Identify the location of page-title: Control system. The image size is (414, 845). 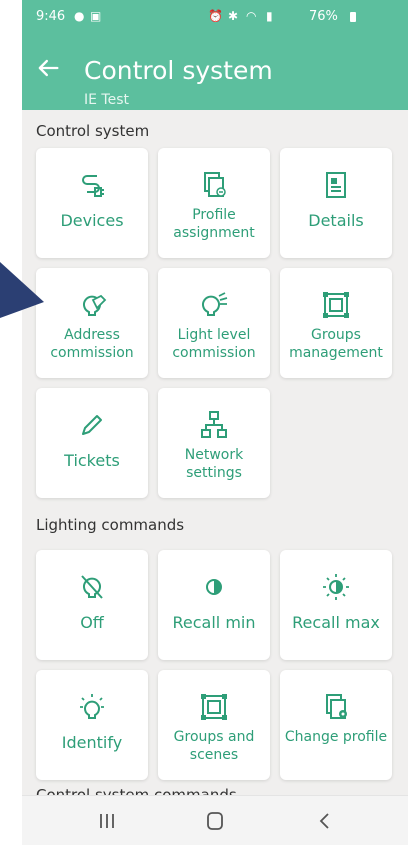
(178, 70).